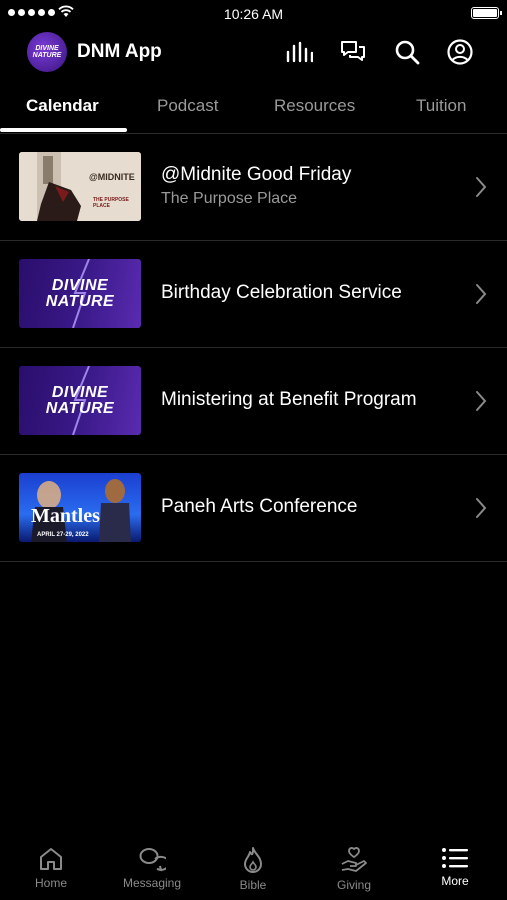 The height and width of the screenshot is (900, 507). What do you see at coordinates (486, 13) in the screenshot?
I see `battery-icon` at bounding box center [486, 13].